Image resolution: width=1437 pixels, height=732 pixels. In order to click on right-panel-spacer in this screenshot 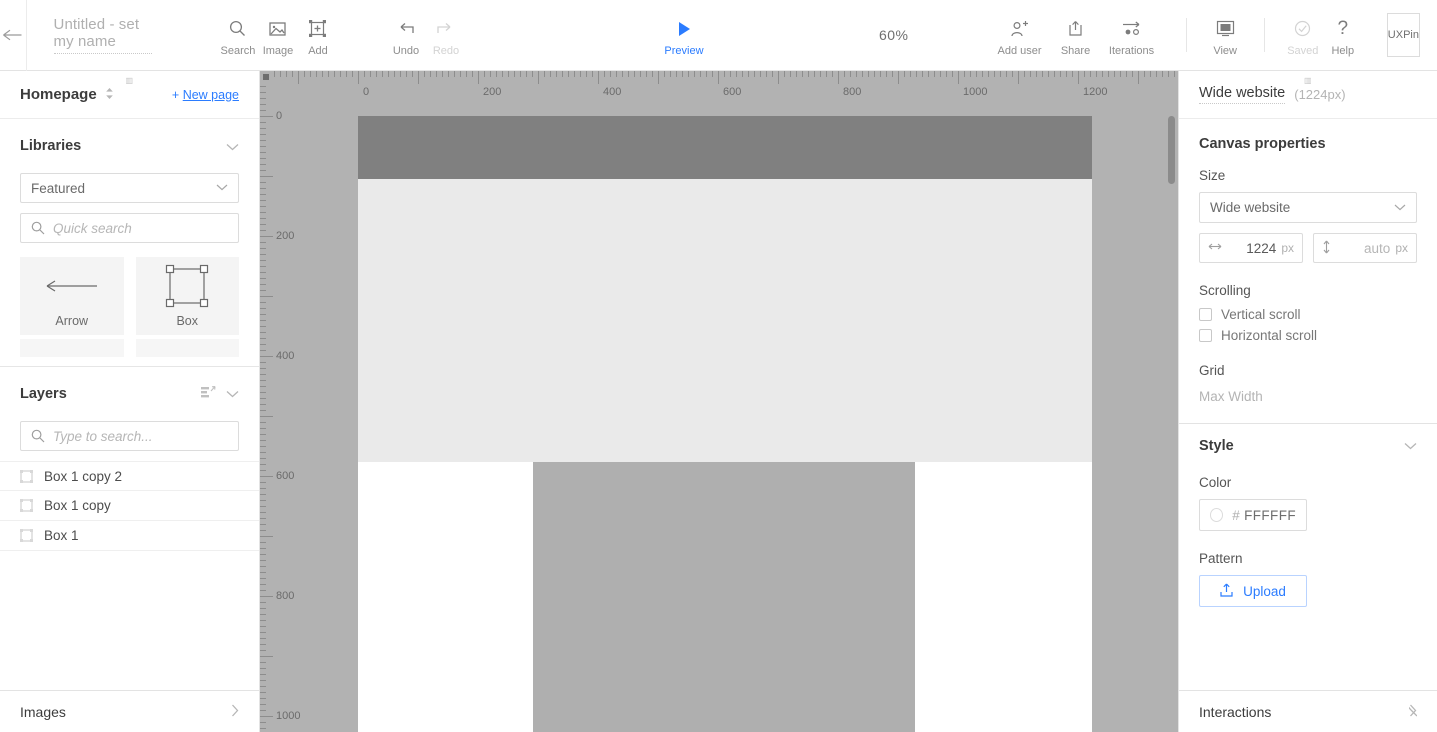, I will do `click(1308, 651)`.